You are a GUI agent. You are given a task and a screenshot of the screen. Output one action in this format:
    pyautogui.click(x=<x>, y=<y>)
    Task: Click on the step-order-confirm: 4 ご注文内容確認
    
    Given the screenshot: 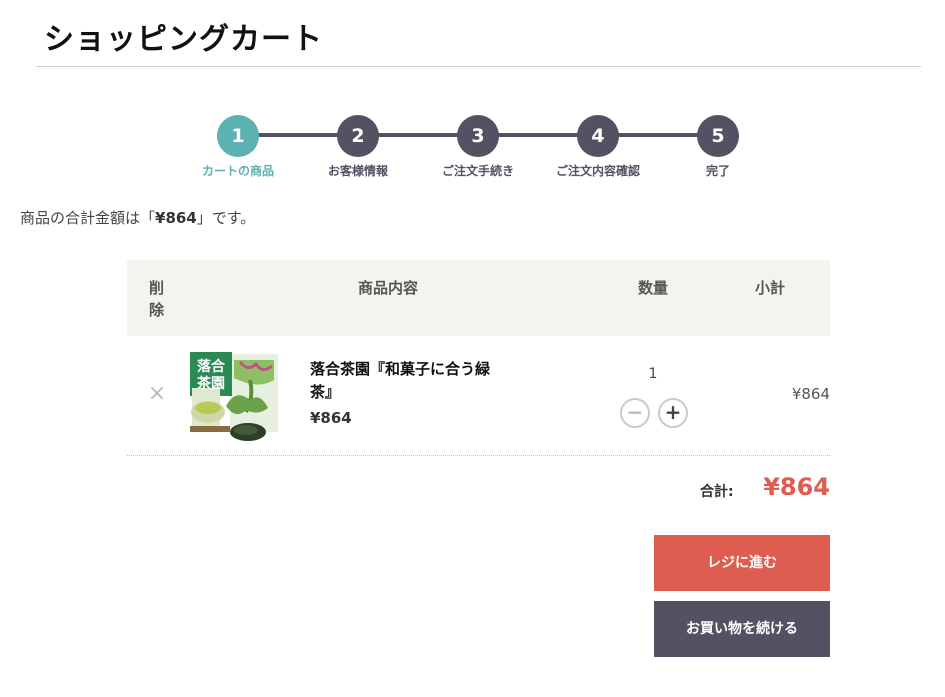 What is the action you would take?
    pyautogui.click(x=598, y=147)
    